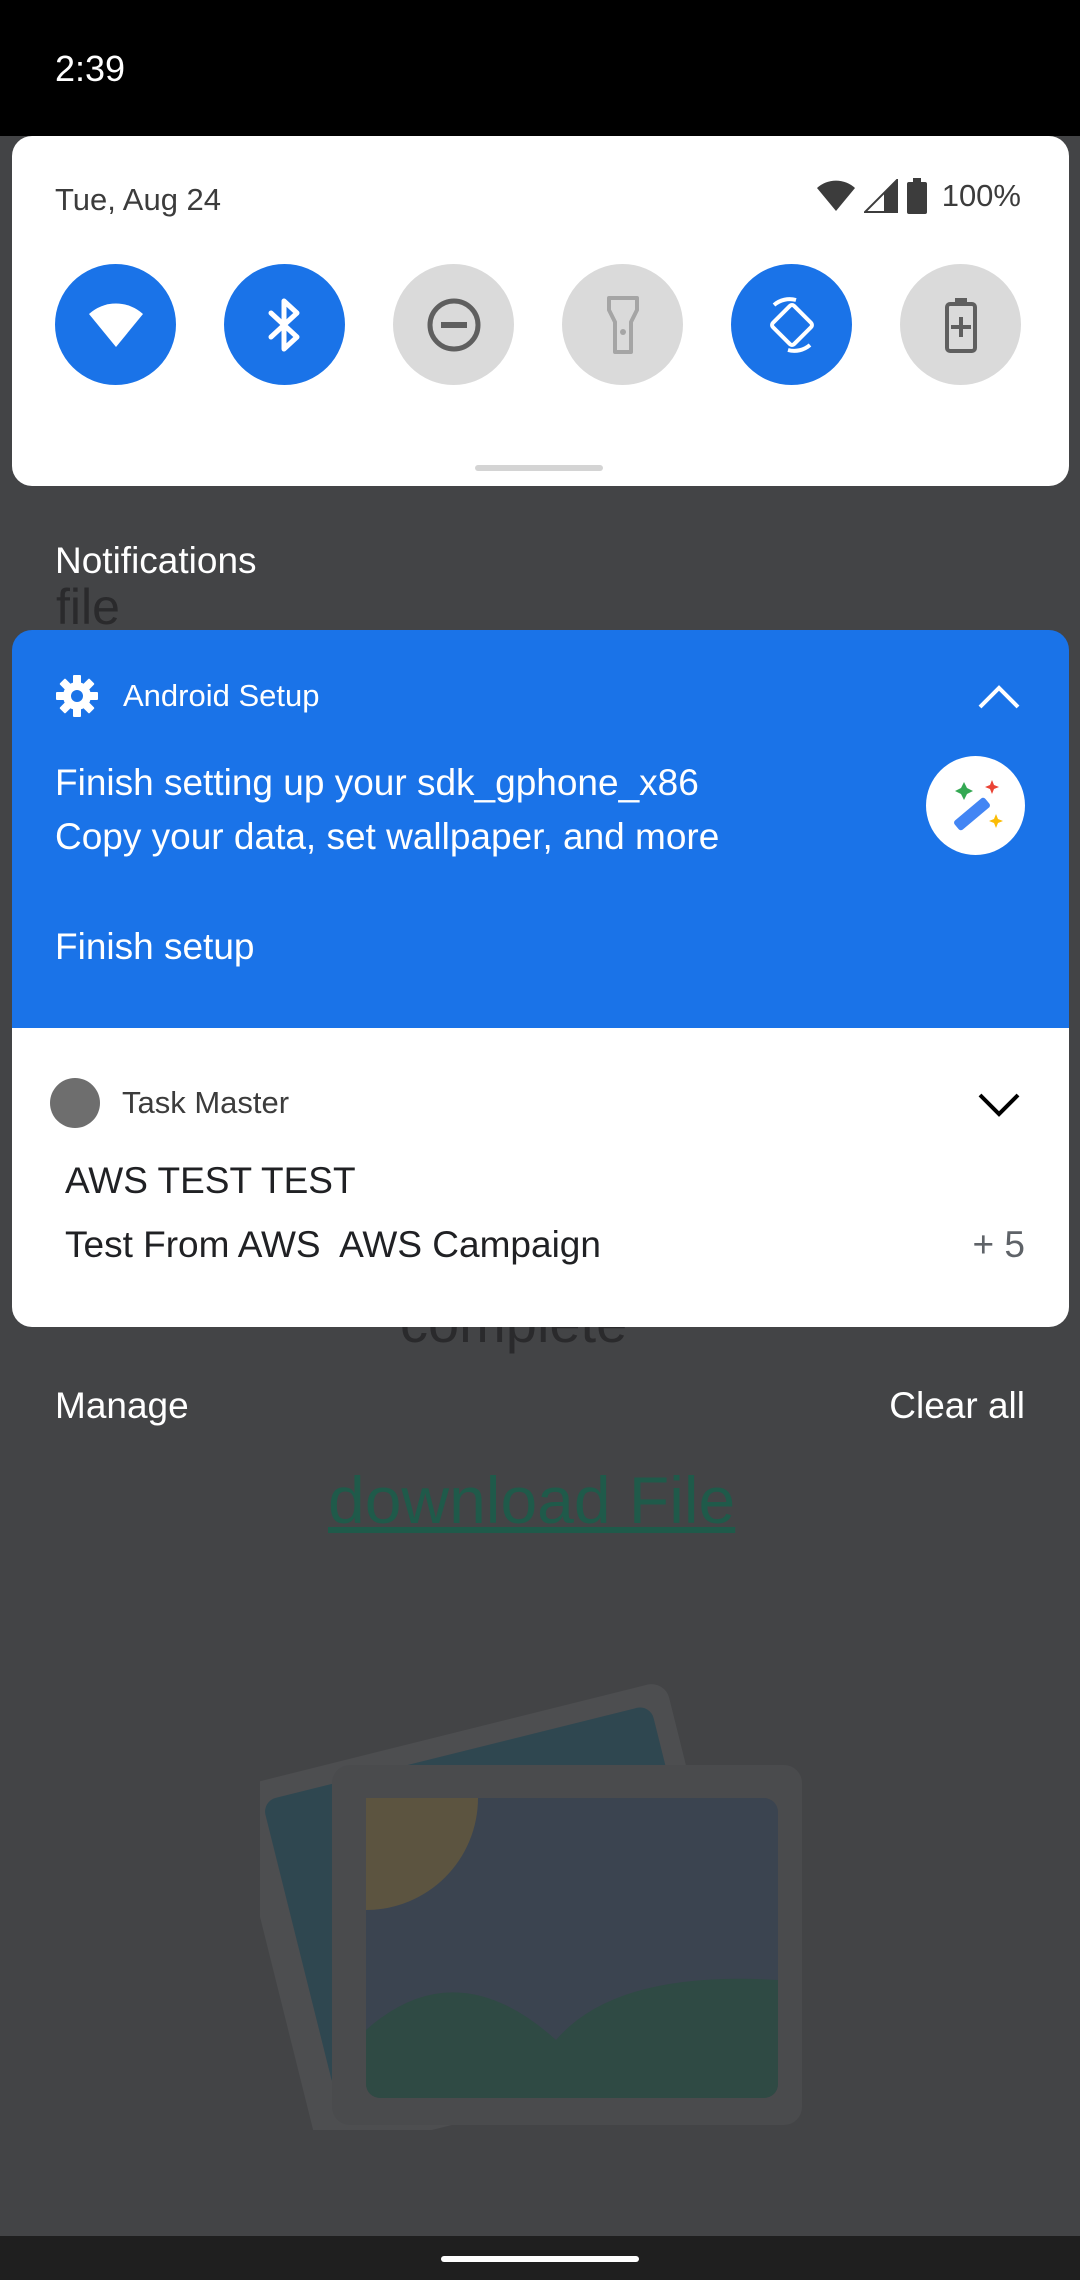 The image size is (1080, 2280). I want to click on battery-saver-icon, so click(960, 325).